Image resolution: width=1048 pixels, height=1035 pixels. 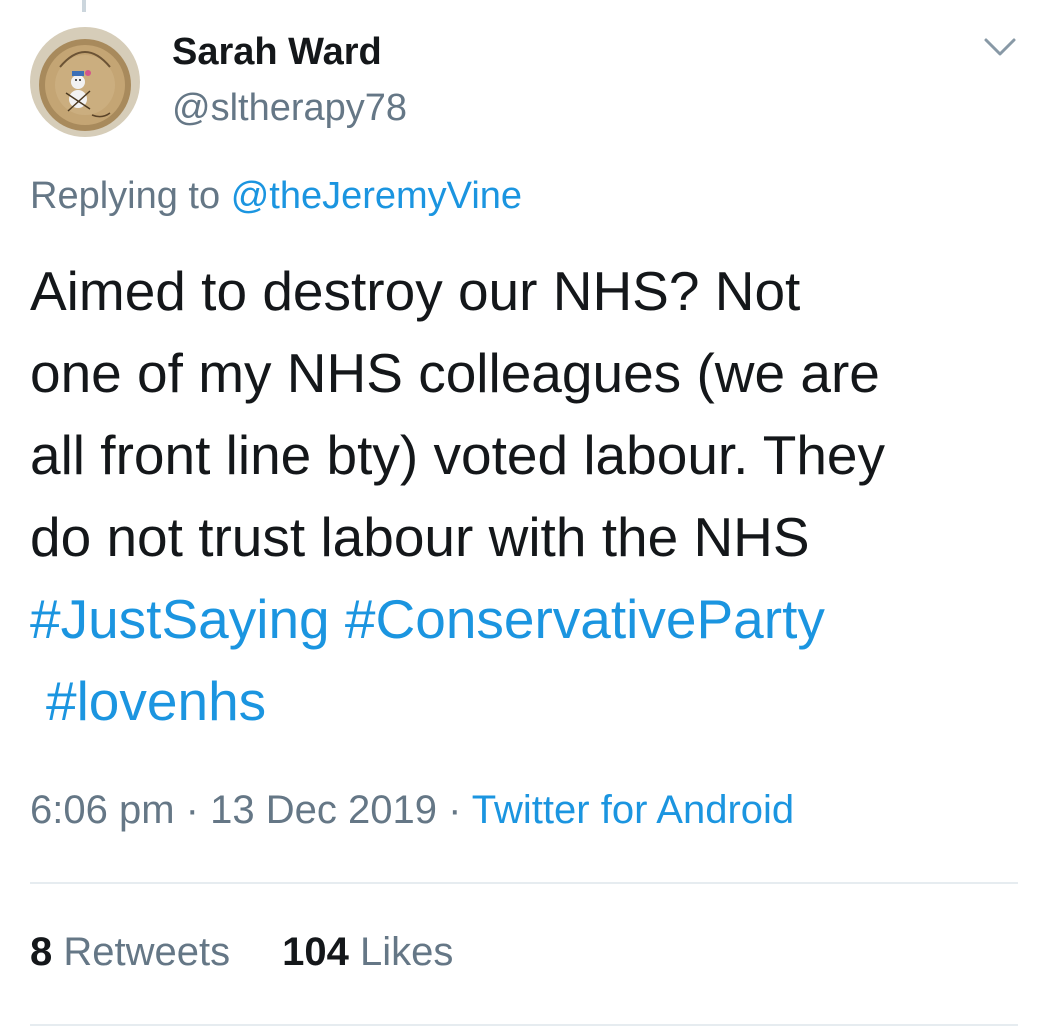 What do you see at coordinates (407, 952) in the screenshot?
I see `likes-label: Likes` at bounding box center [407, 952].